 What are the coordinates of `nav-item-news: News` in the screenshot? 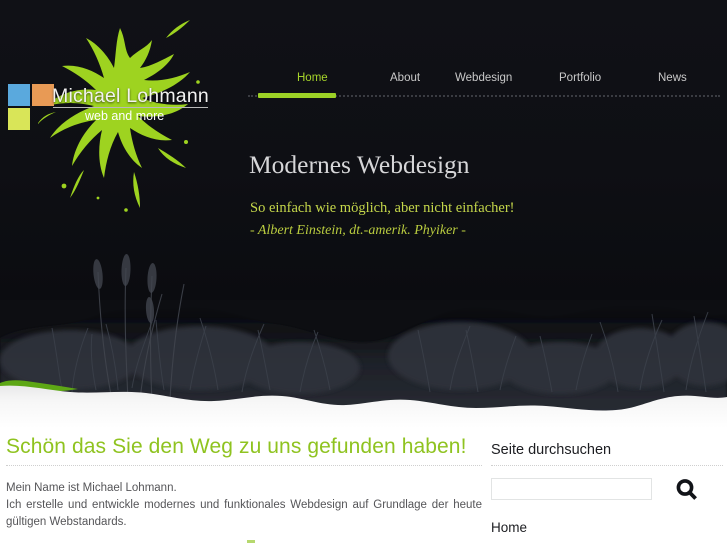 It's located at (672, 78).